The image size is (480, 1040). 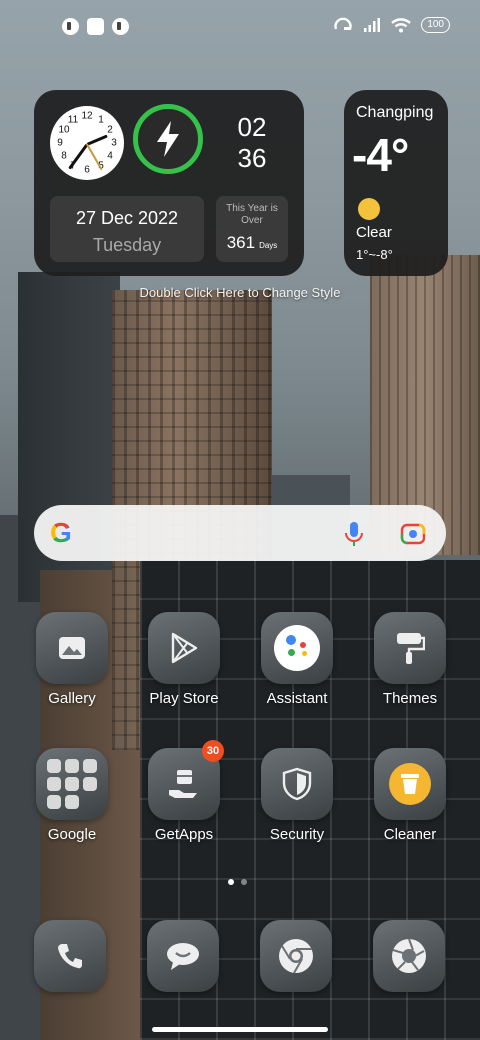 What do you see at coordinates (61, 532) in the screenshot?
I see `google-logo: G` at bounding box center [61, 532].